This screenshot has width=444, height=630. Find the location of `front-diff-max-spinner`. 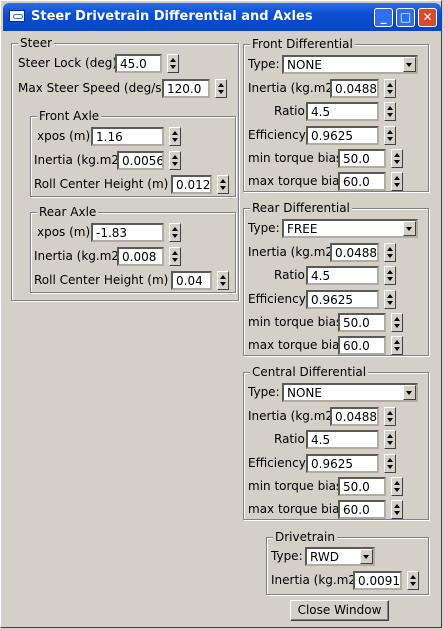

front-diff-max-spinner is located at coordinates (397, 181).